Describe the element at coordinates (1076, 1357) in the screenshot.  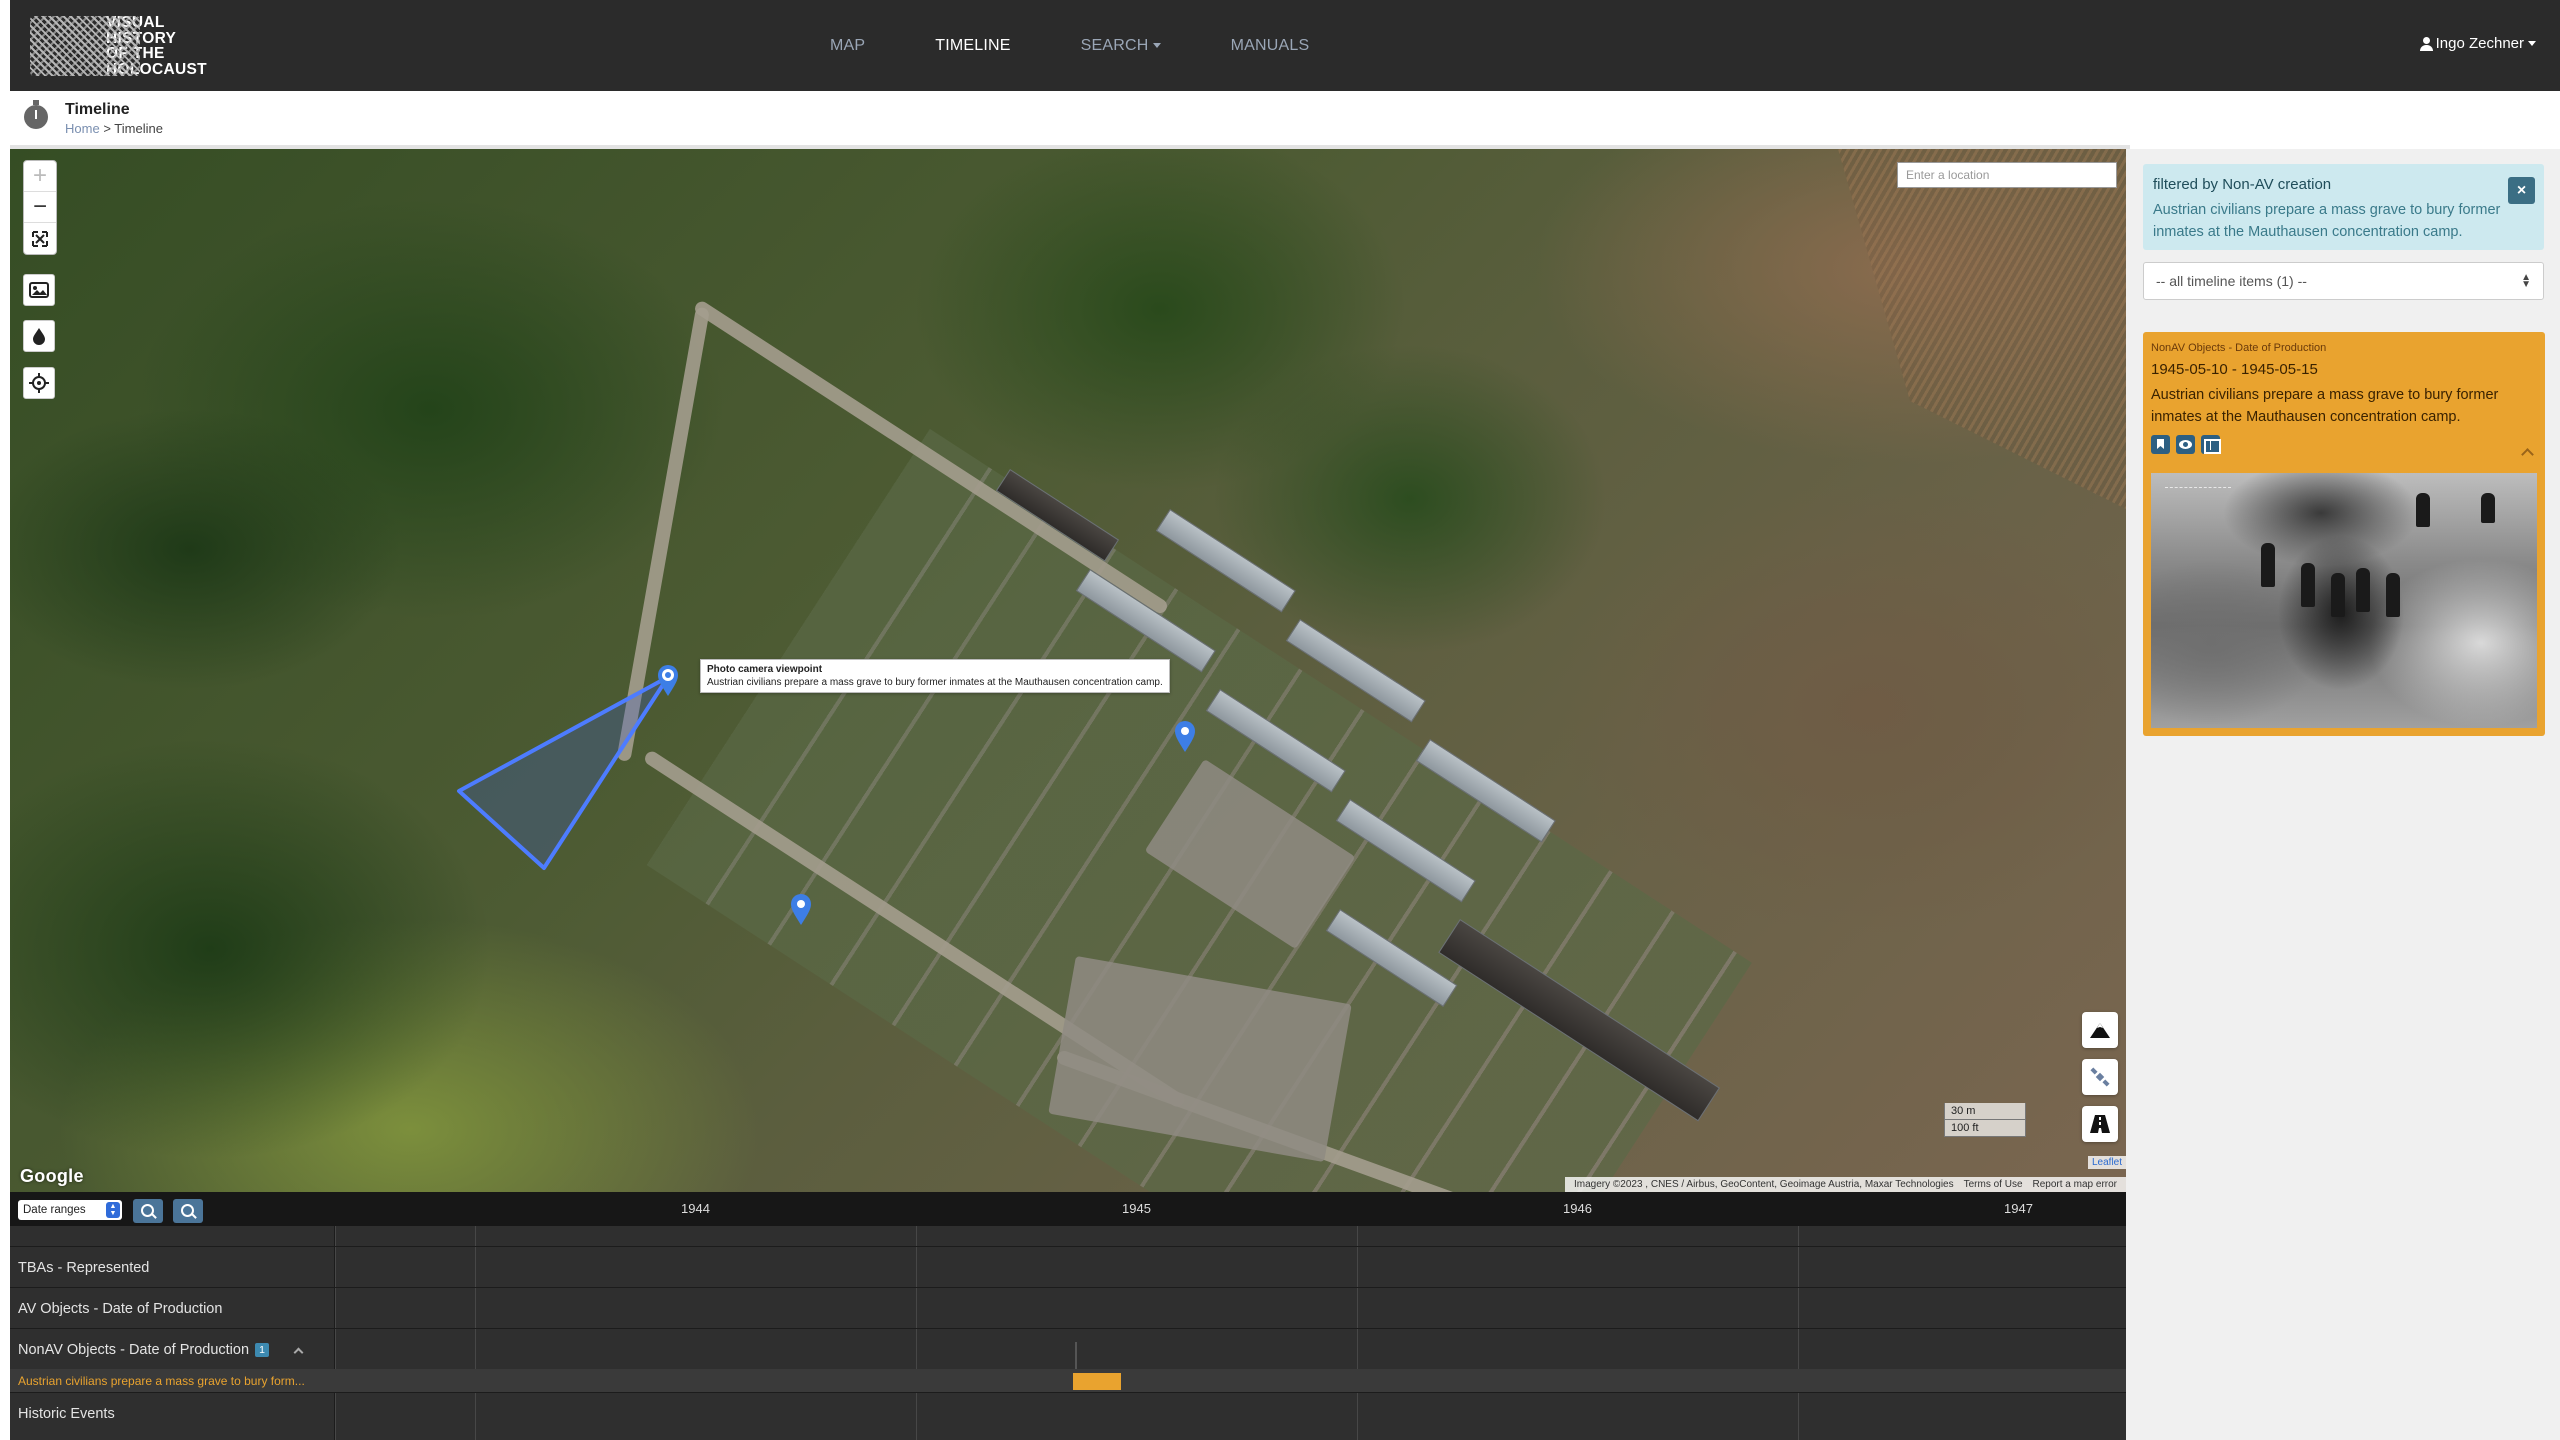
I see `timeline-marker-line` at that location.